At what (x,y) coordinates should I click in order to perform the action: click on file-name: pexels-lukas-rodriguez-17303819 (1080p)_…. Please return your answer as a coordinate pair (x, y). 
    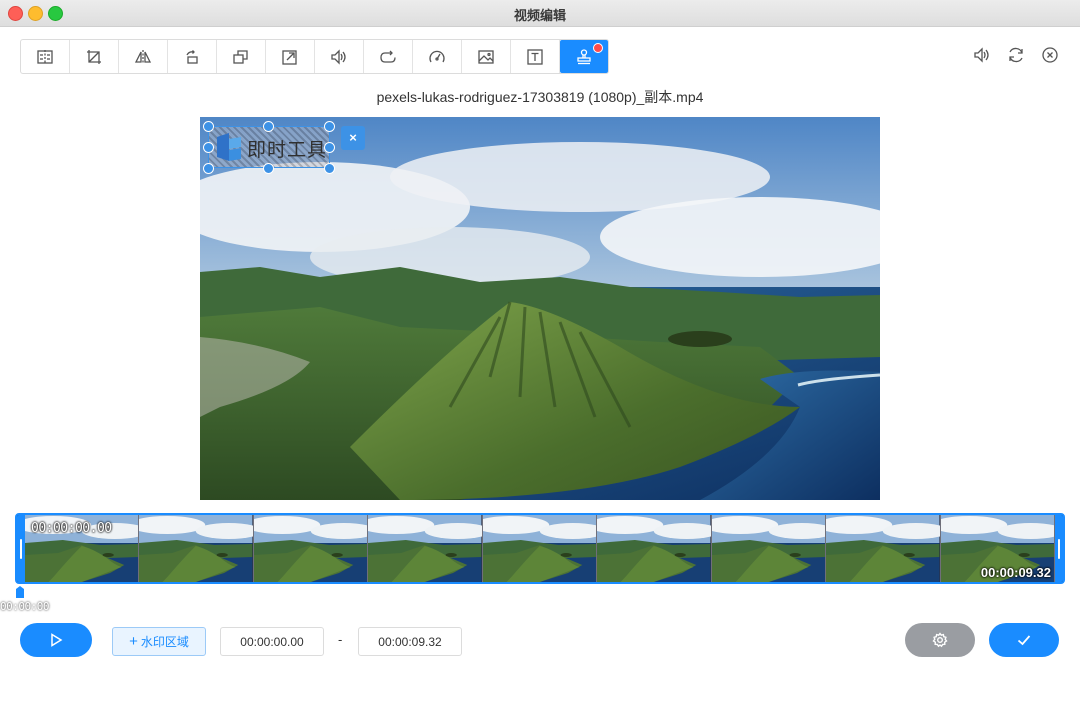
    Looking at the image, I should click on (540, 97).